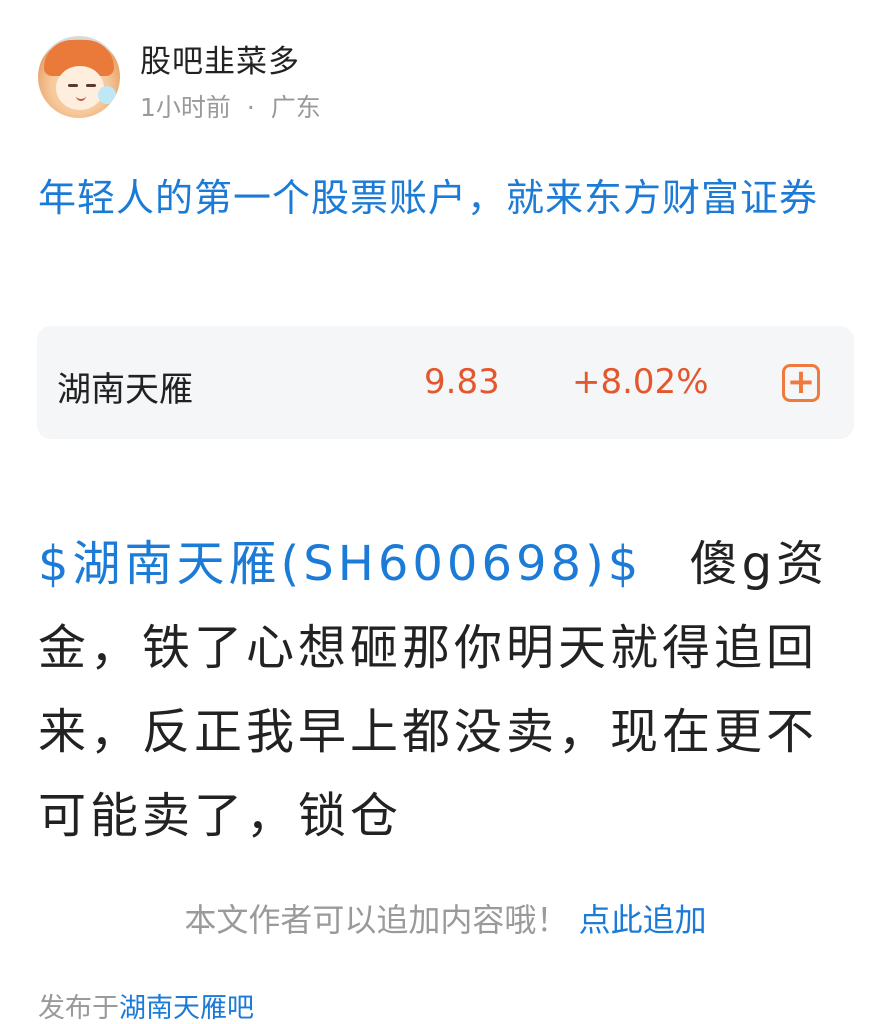 Image resolution: width=891 pixels, height=1024 pixels. I want to click on avatar, so click(79, 77).